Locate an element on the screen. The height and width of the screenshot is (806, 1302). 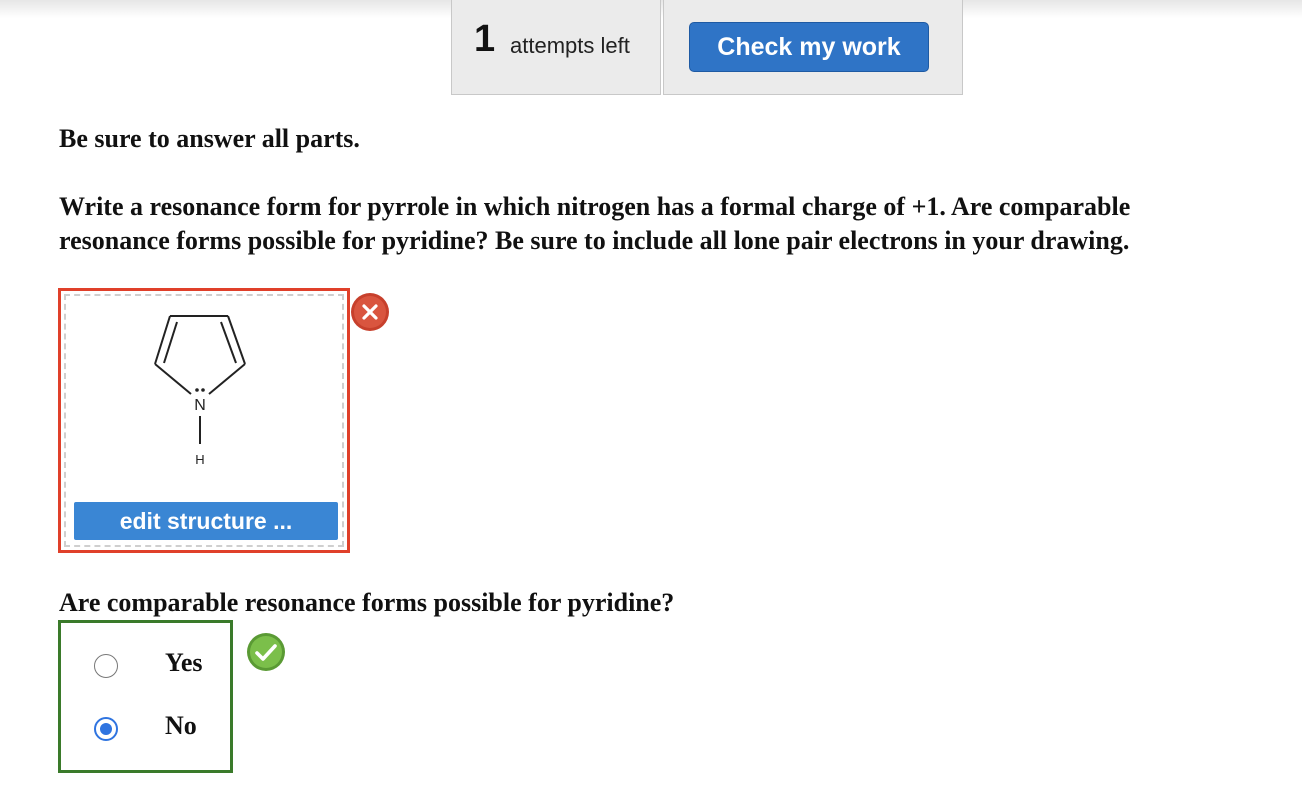
check-panel: Check my work is located at coordinates (813, 47).